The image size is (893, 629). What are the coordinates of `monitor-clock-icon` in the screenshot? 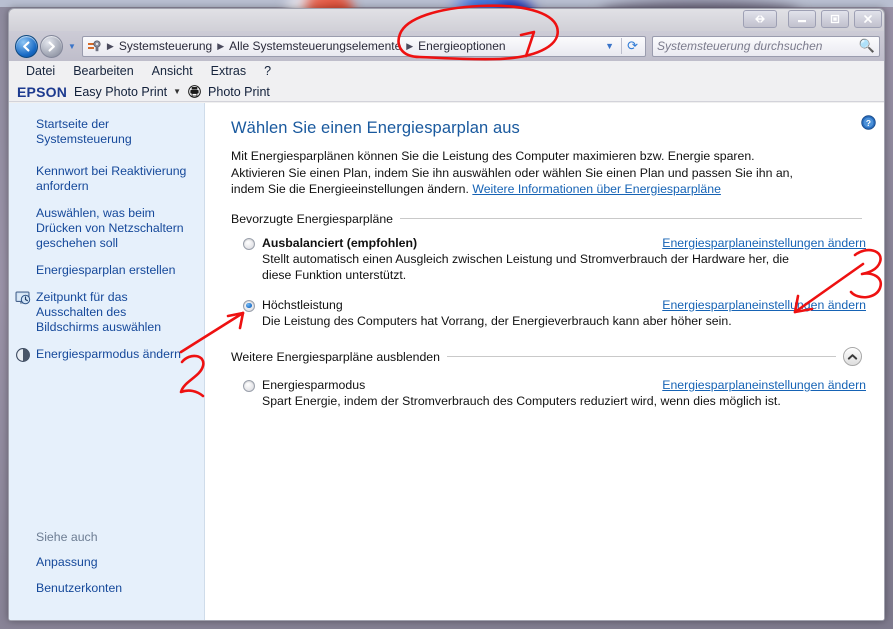 It's located at (23, 298).